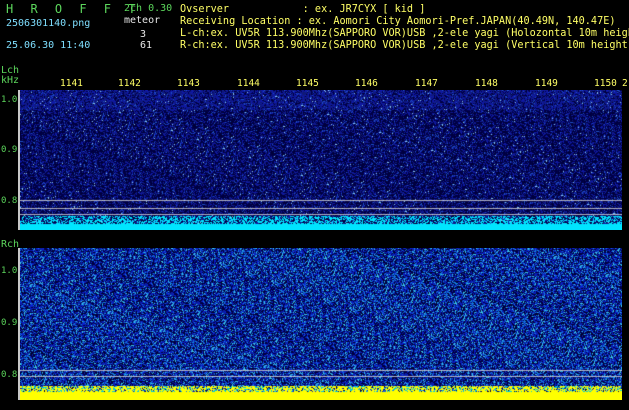 This screenshot has height=410, width=629. Describe the element at coordinates (143, 34) in the screenshot. I see `meteor-count-left: 3` at that location.